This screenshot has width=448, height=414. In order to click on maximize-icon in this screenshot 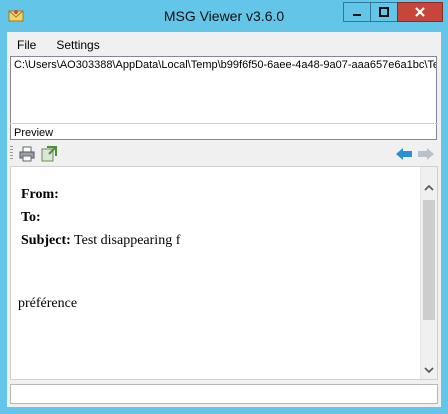, I will do `click(384, 12)`.